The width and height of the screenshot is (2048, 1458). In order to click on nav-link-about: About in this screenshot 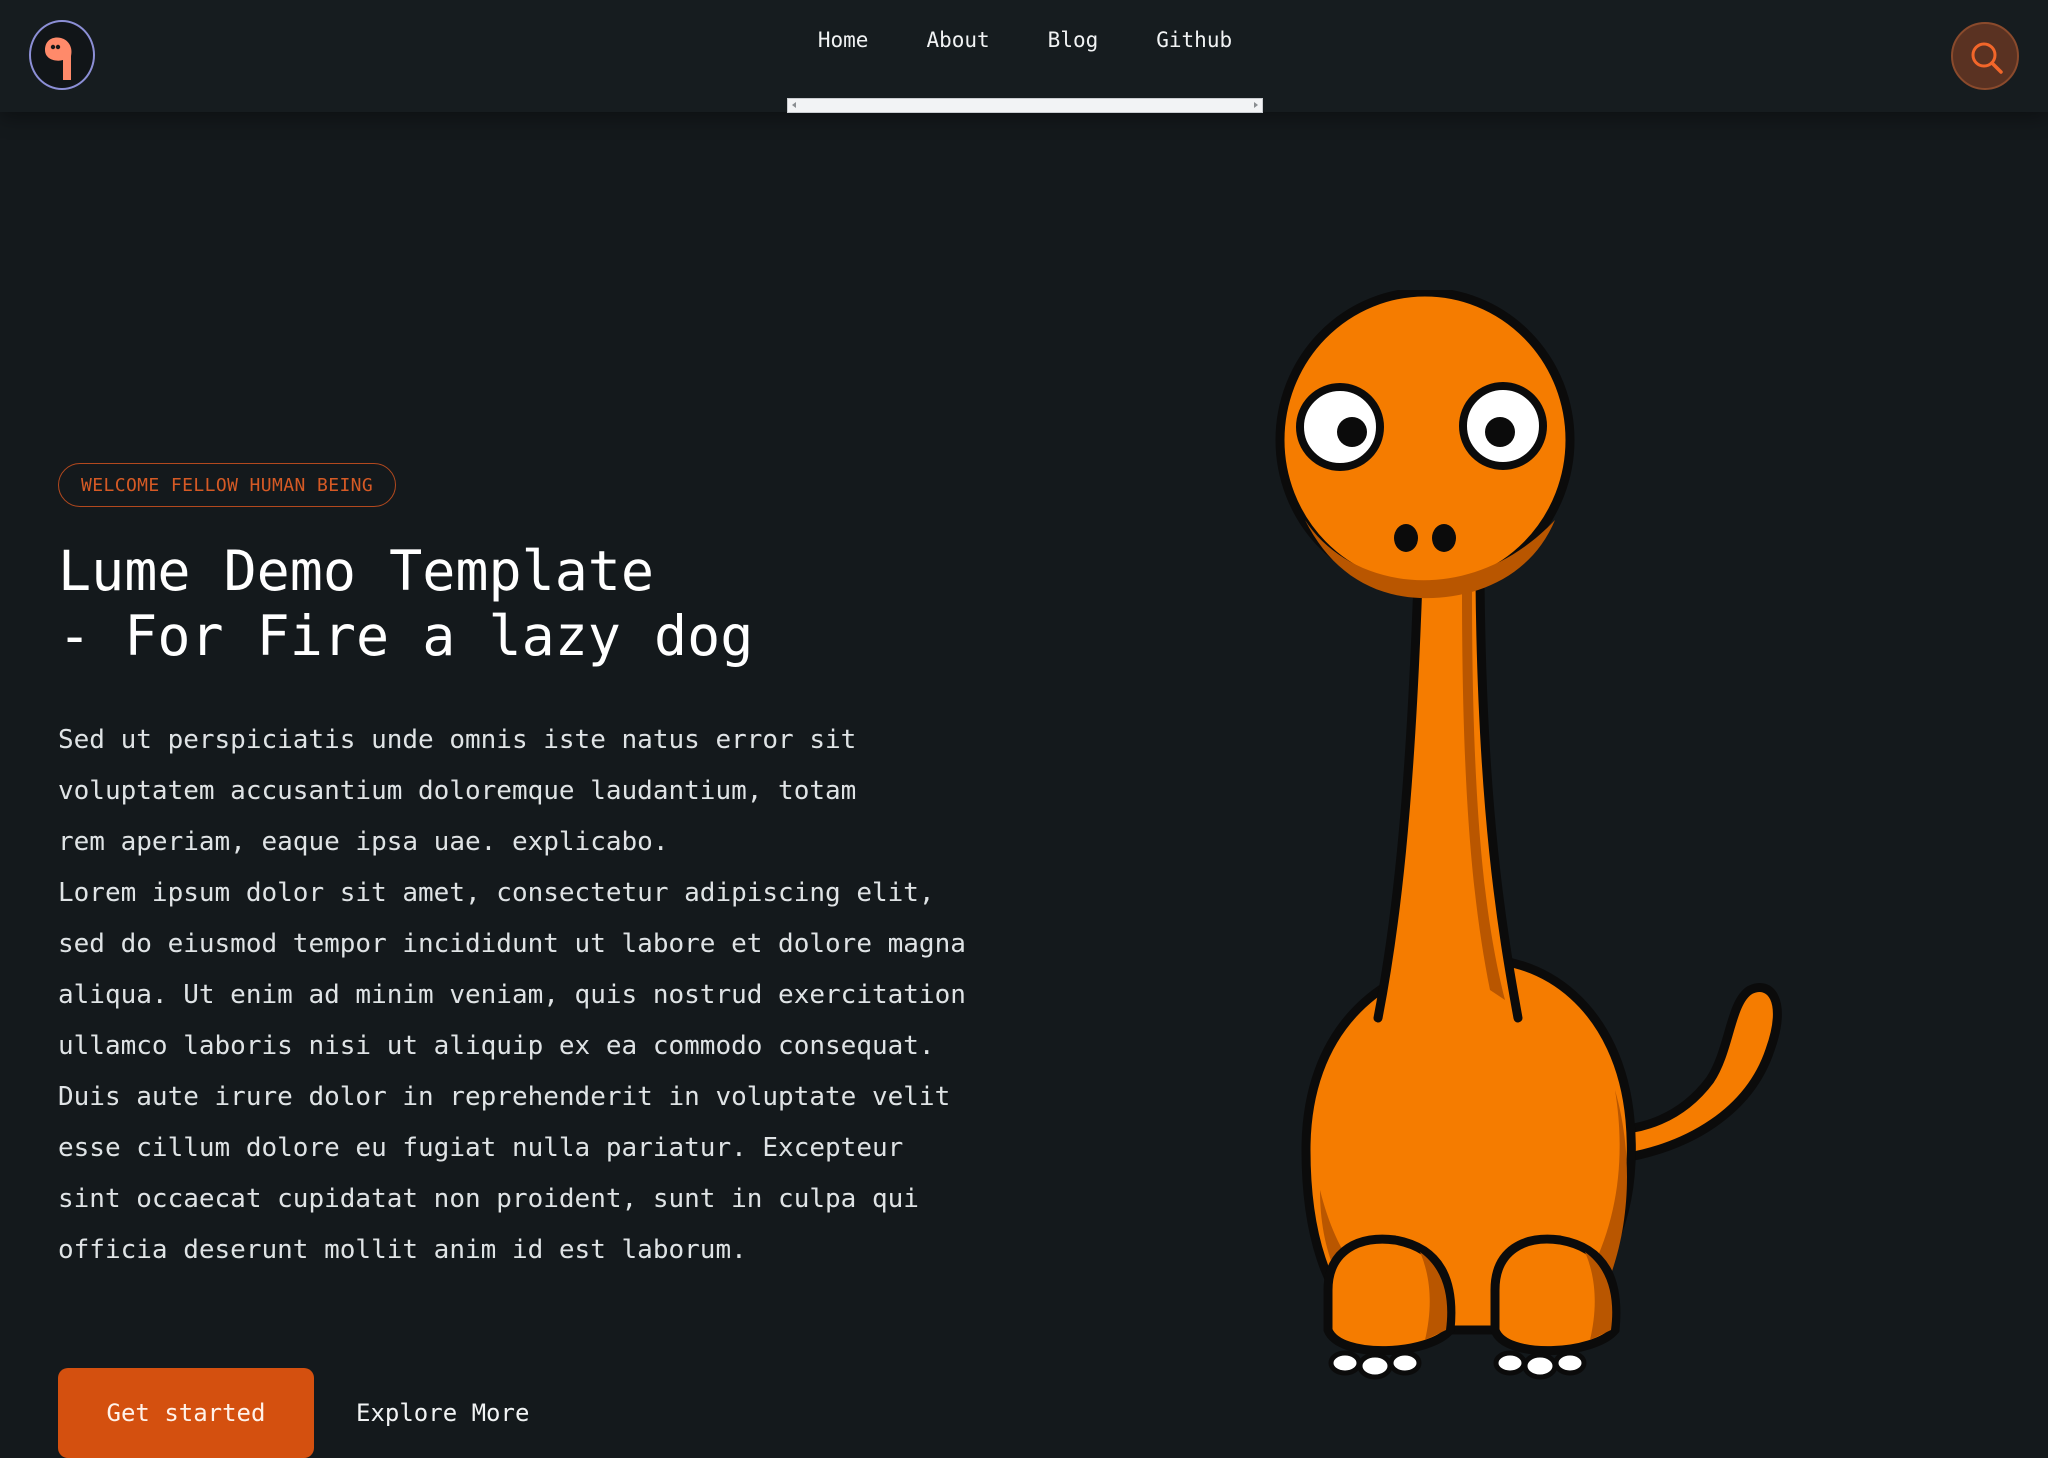, I will do `click(957, 40)`.